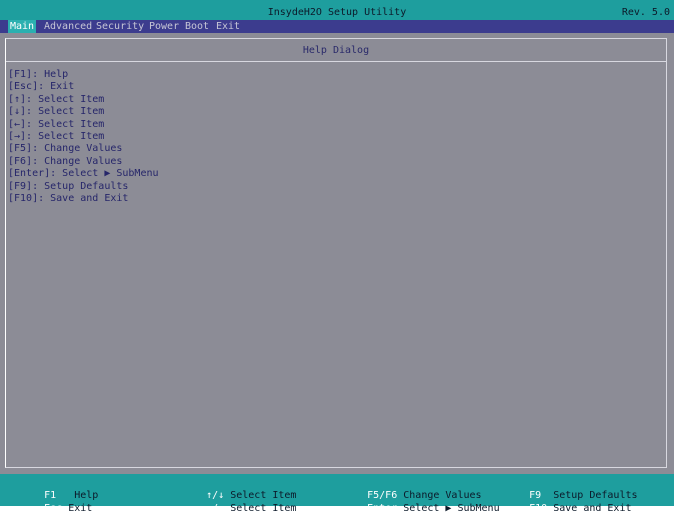  Describe the element at coordinates (645, 12) in the screenshot. I see `revision-label: Rev. 5.0` at that location.